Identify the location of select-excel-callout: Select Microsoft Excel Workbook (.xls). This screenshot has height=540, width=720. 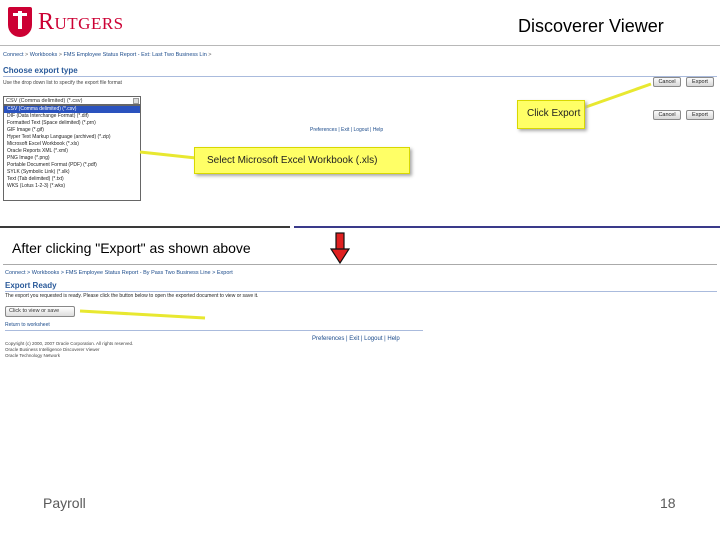
(302, 160).